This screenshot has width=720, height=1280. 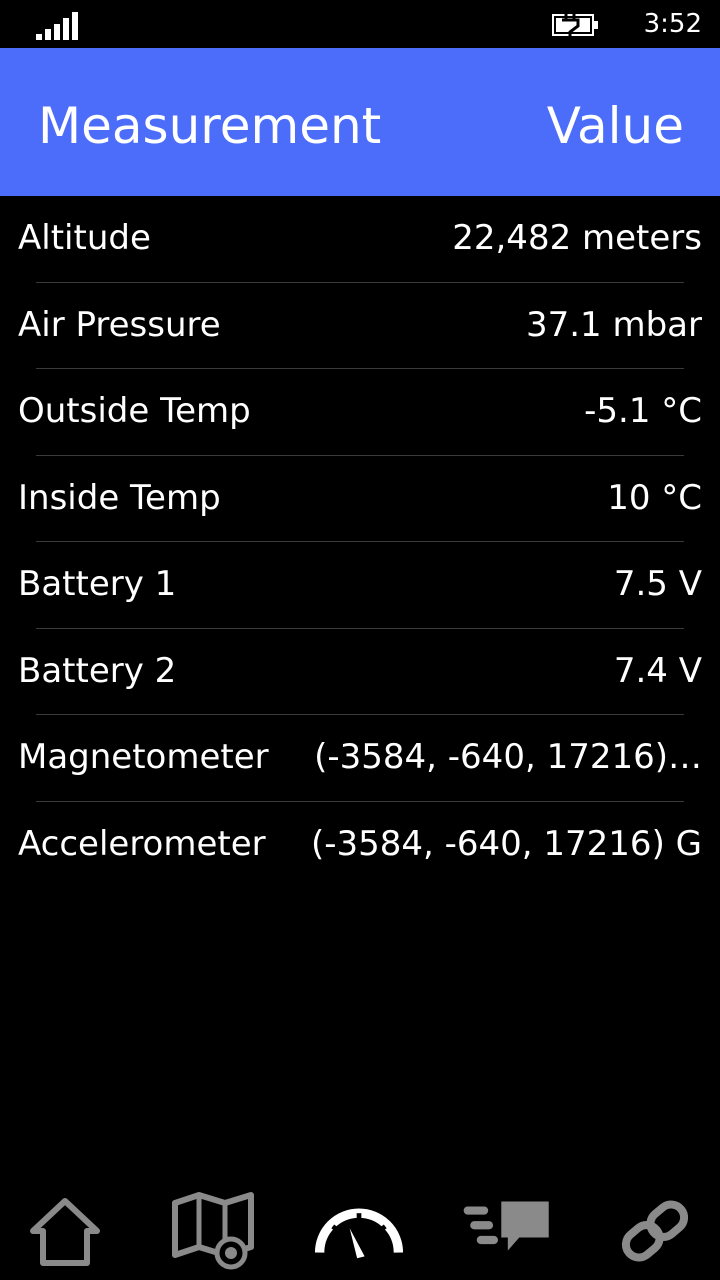 What do you see at coordinates (615, 126) in the screenshot?
I see `value-column-header: Value` at bounding box center [615, 126].